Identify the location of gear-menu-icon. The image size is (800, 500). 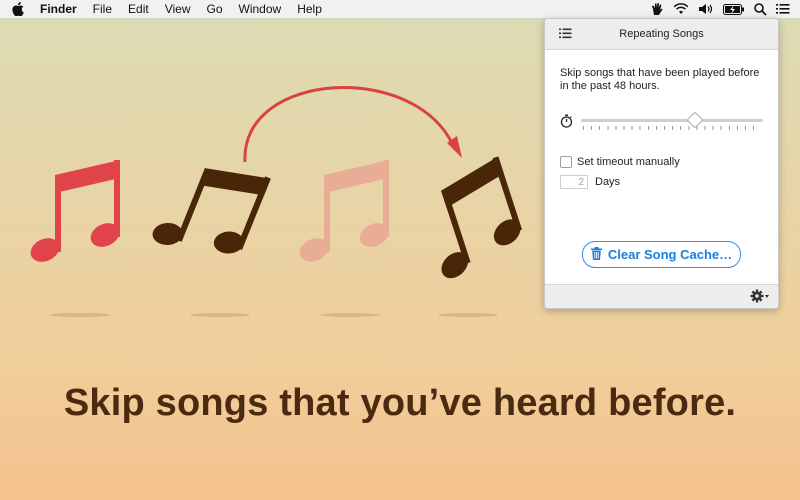
(760, 296).